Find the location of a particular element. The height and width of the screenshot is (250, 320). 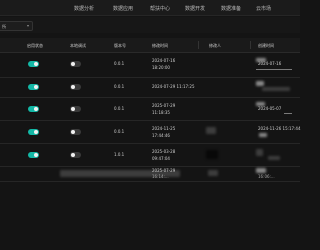

modified-date: 2025-03-28 is located at coordinates (164, 151).